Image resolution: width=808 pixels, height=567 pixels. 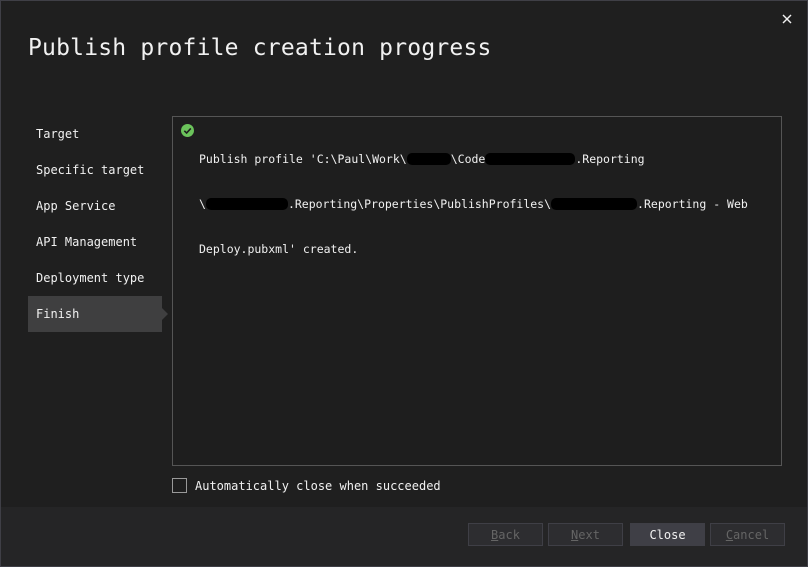 I want to click on auto-close-label: Automatically close when succeeded, so click(x=318, y=485).